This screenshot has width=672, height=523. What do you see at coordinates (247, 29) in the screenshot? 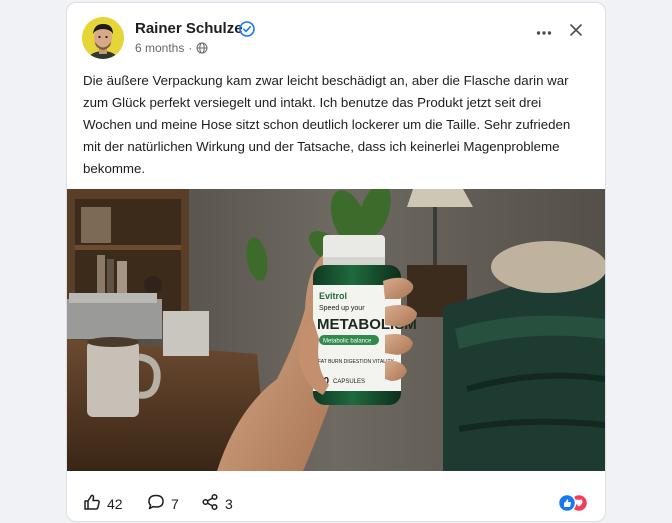
I see `verified-badge-icon` at bounding box center [247, 29].